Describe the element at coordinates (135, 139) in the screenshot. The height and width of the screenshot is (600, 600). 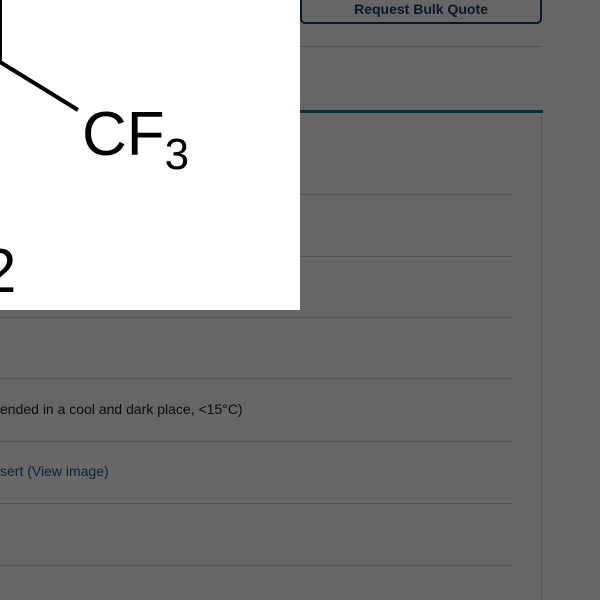
I see `cf3-label: CF3` at that location.